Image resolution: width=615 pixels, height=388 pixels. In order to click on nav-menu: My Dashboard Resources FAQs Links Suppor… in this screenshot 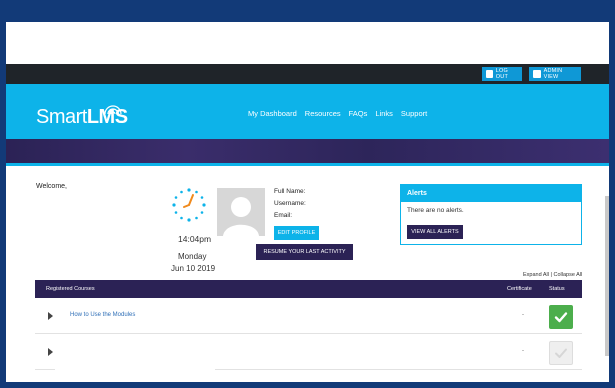, I will do `click(337, 113)`.